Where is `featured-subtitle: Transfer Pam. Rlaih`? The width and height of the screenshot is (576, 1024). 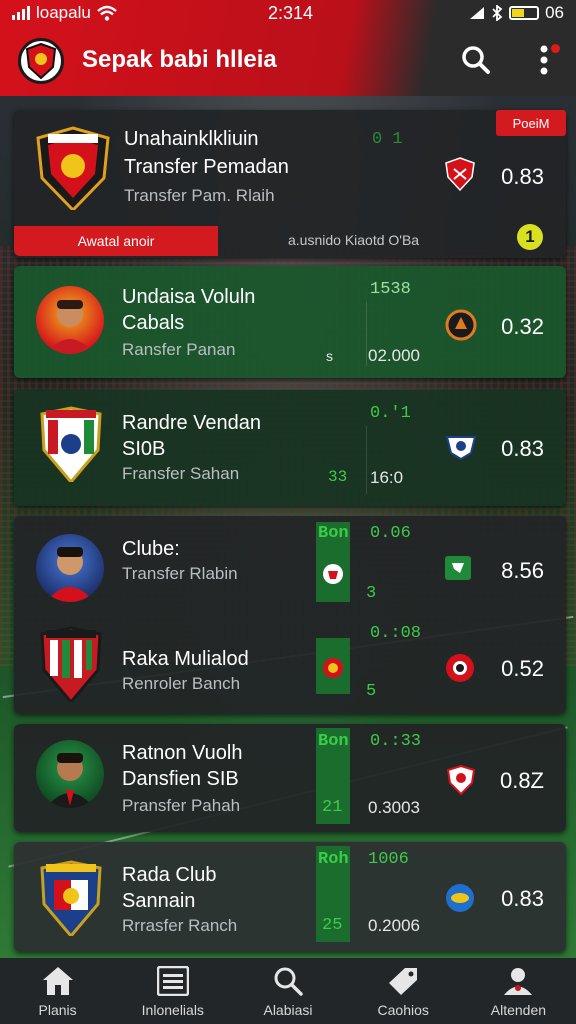
featured-subtitle: Transfer Pam. Rlaih is located at coordinates (199, 195).